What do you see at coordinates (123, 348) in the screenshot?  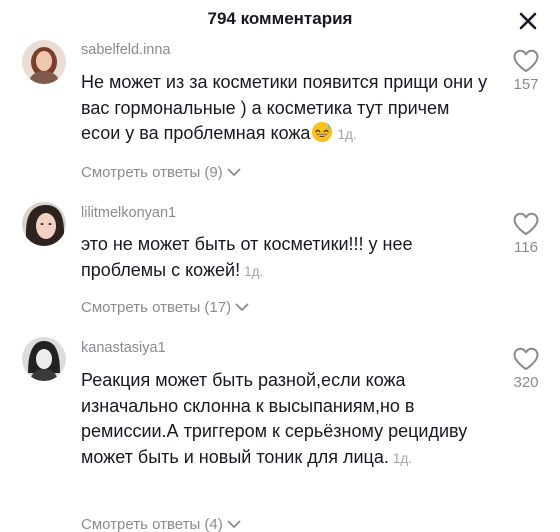 I see `comment-username: kanastasiya1` at bounding box center [123, 348].